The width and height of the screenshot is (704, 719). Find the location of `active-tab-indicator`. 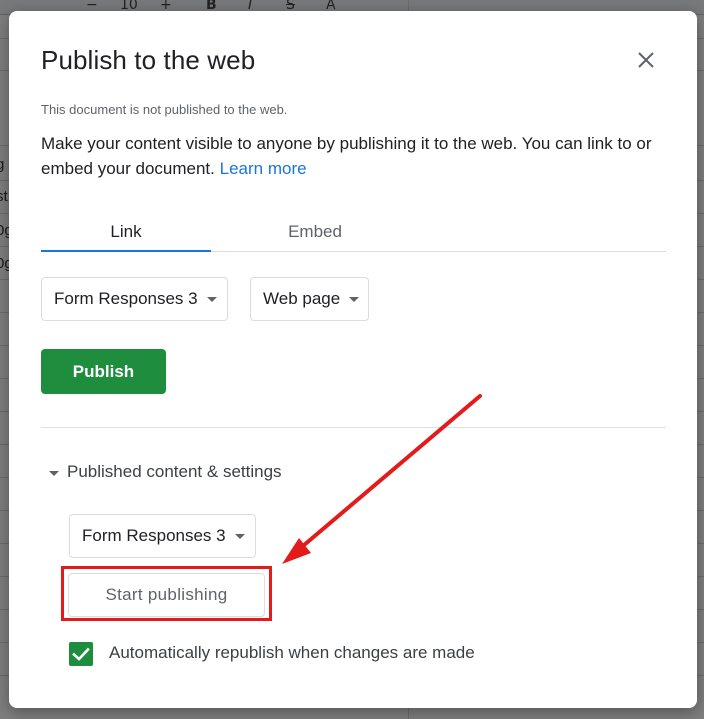

active-tab-indicator is located at coordinates (126, 251).